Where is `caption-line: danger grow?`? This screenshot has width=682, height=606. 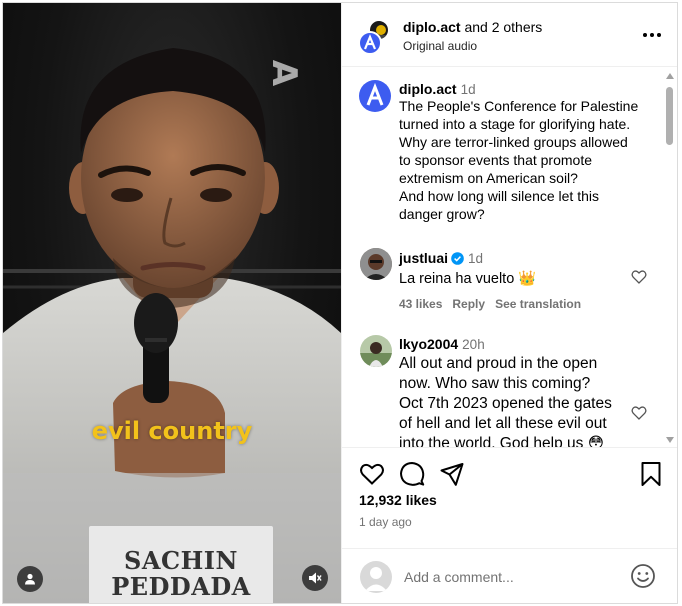
caption-line: danger grow? is located at coordinates (442, 214).